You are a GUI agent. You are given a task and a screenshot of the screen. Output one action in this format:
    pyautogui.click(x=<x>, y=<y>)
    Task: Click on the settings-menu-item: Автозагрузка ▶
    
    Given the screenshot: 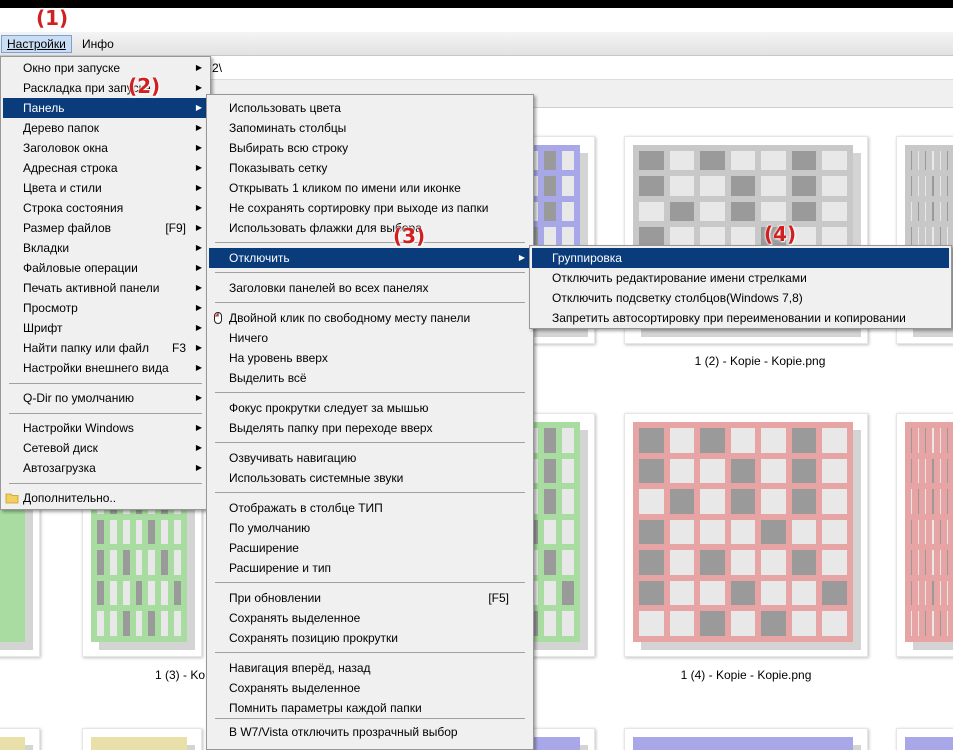 What is the action you would take?
    pyautogui.click(x=105, y=468)
    